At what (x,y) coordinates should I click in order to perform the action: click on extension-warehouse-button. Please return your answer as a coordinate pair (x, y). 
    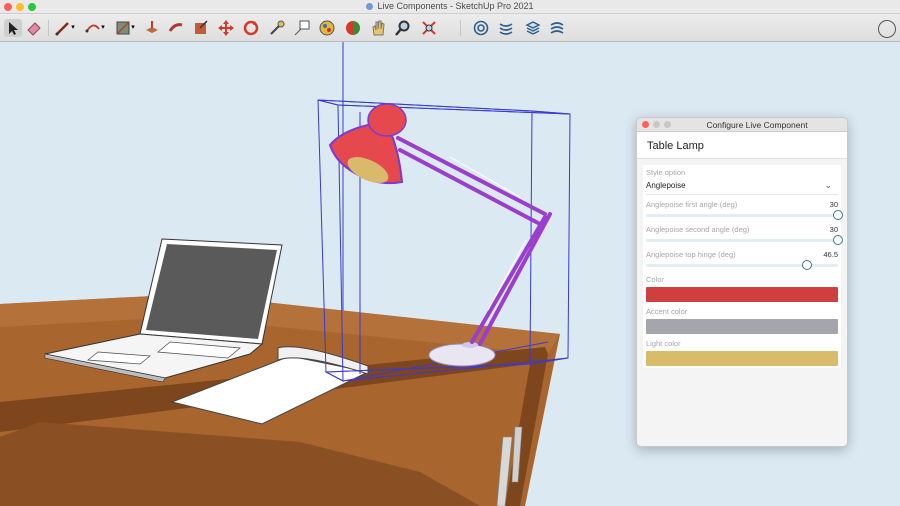
    Looking at the image, I should click on (506, 28).